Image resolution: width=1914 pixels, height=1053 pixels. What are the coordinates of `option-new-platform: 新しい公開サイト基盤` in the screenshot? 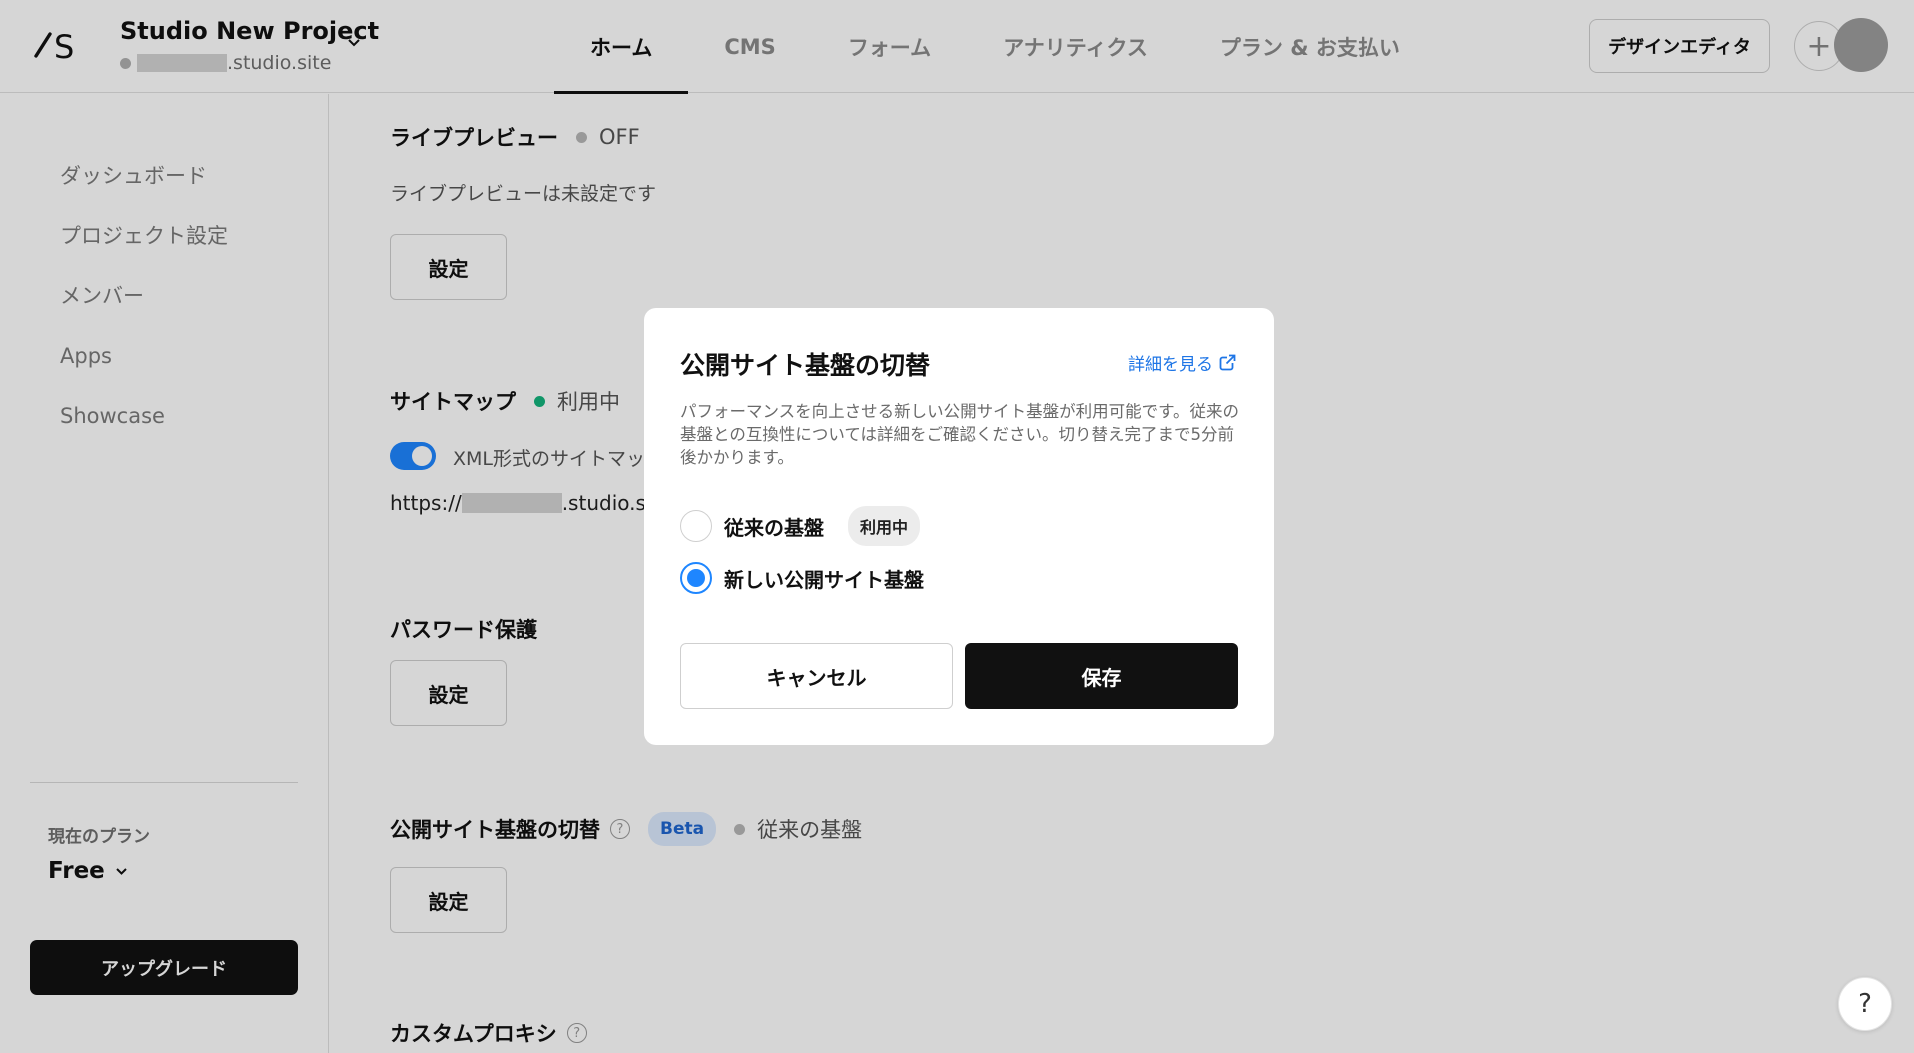 It's located at (802, 578).